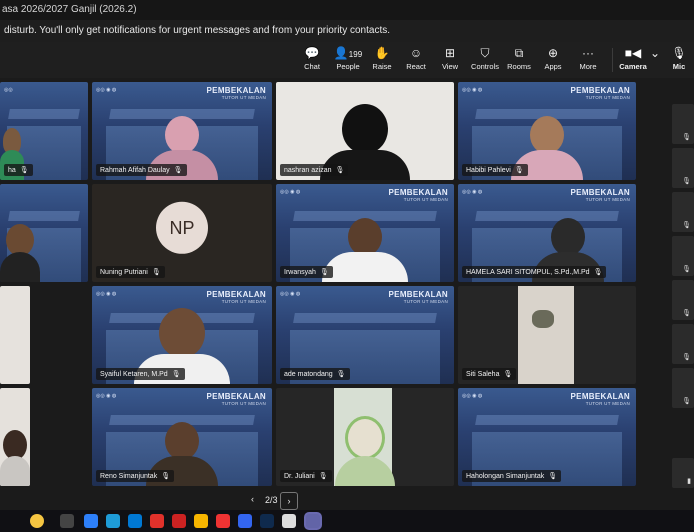 This screenshot has width=694, height=532. I want to click on word-icon, so click(135, 521).